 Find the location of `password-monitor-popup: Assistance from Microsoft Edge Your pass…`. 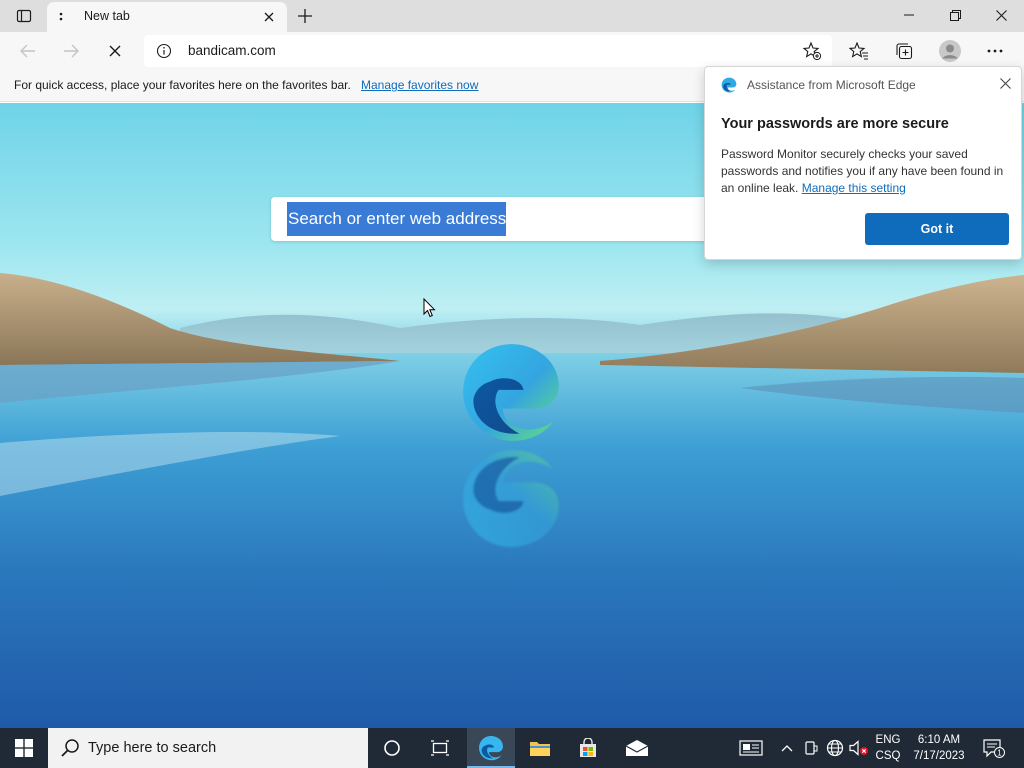

password-monitor-popup: Assistance from Microsoft Edge Your pass… is located at coordinates (863, 163).